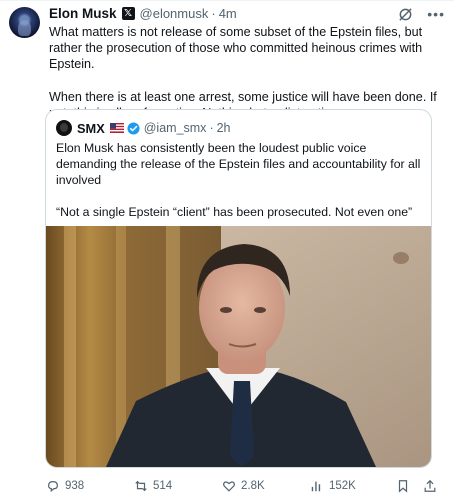 The image size is (454, 503). I want to click on timestamp: 4m, so click(228, 13).